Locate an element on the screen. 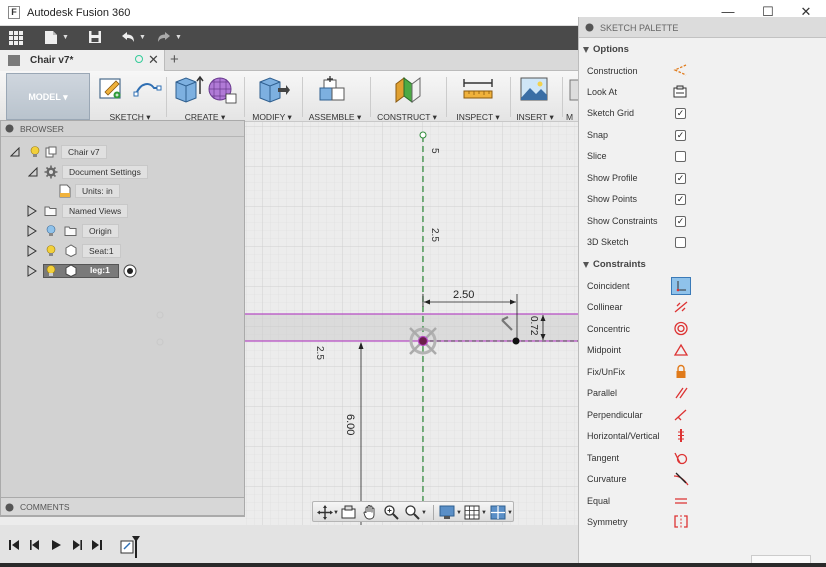 The image size is (826, 567). show-profile-checkbox: ✓ is located at coordinates (680, 178).